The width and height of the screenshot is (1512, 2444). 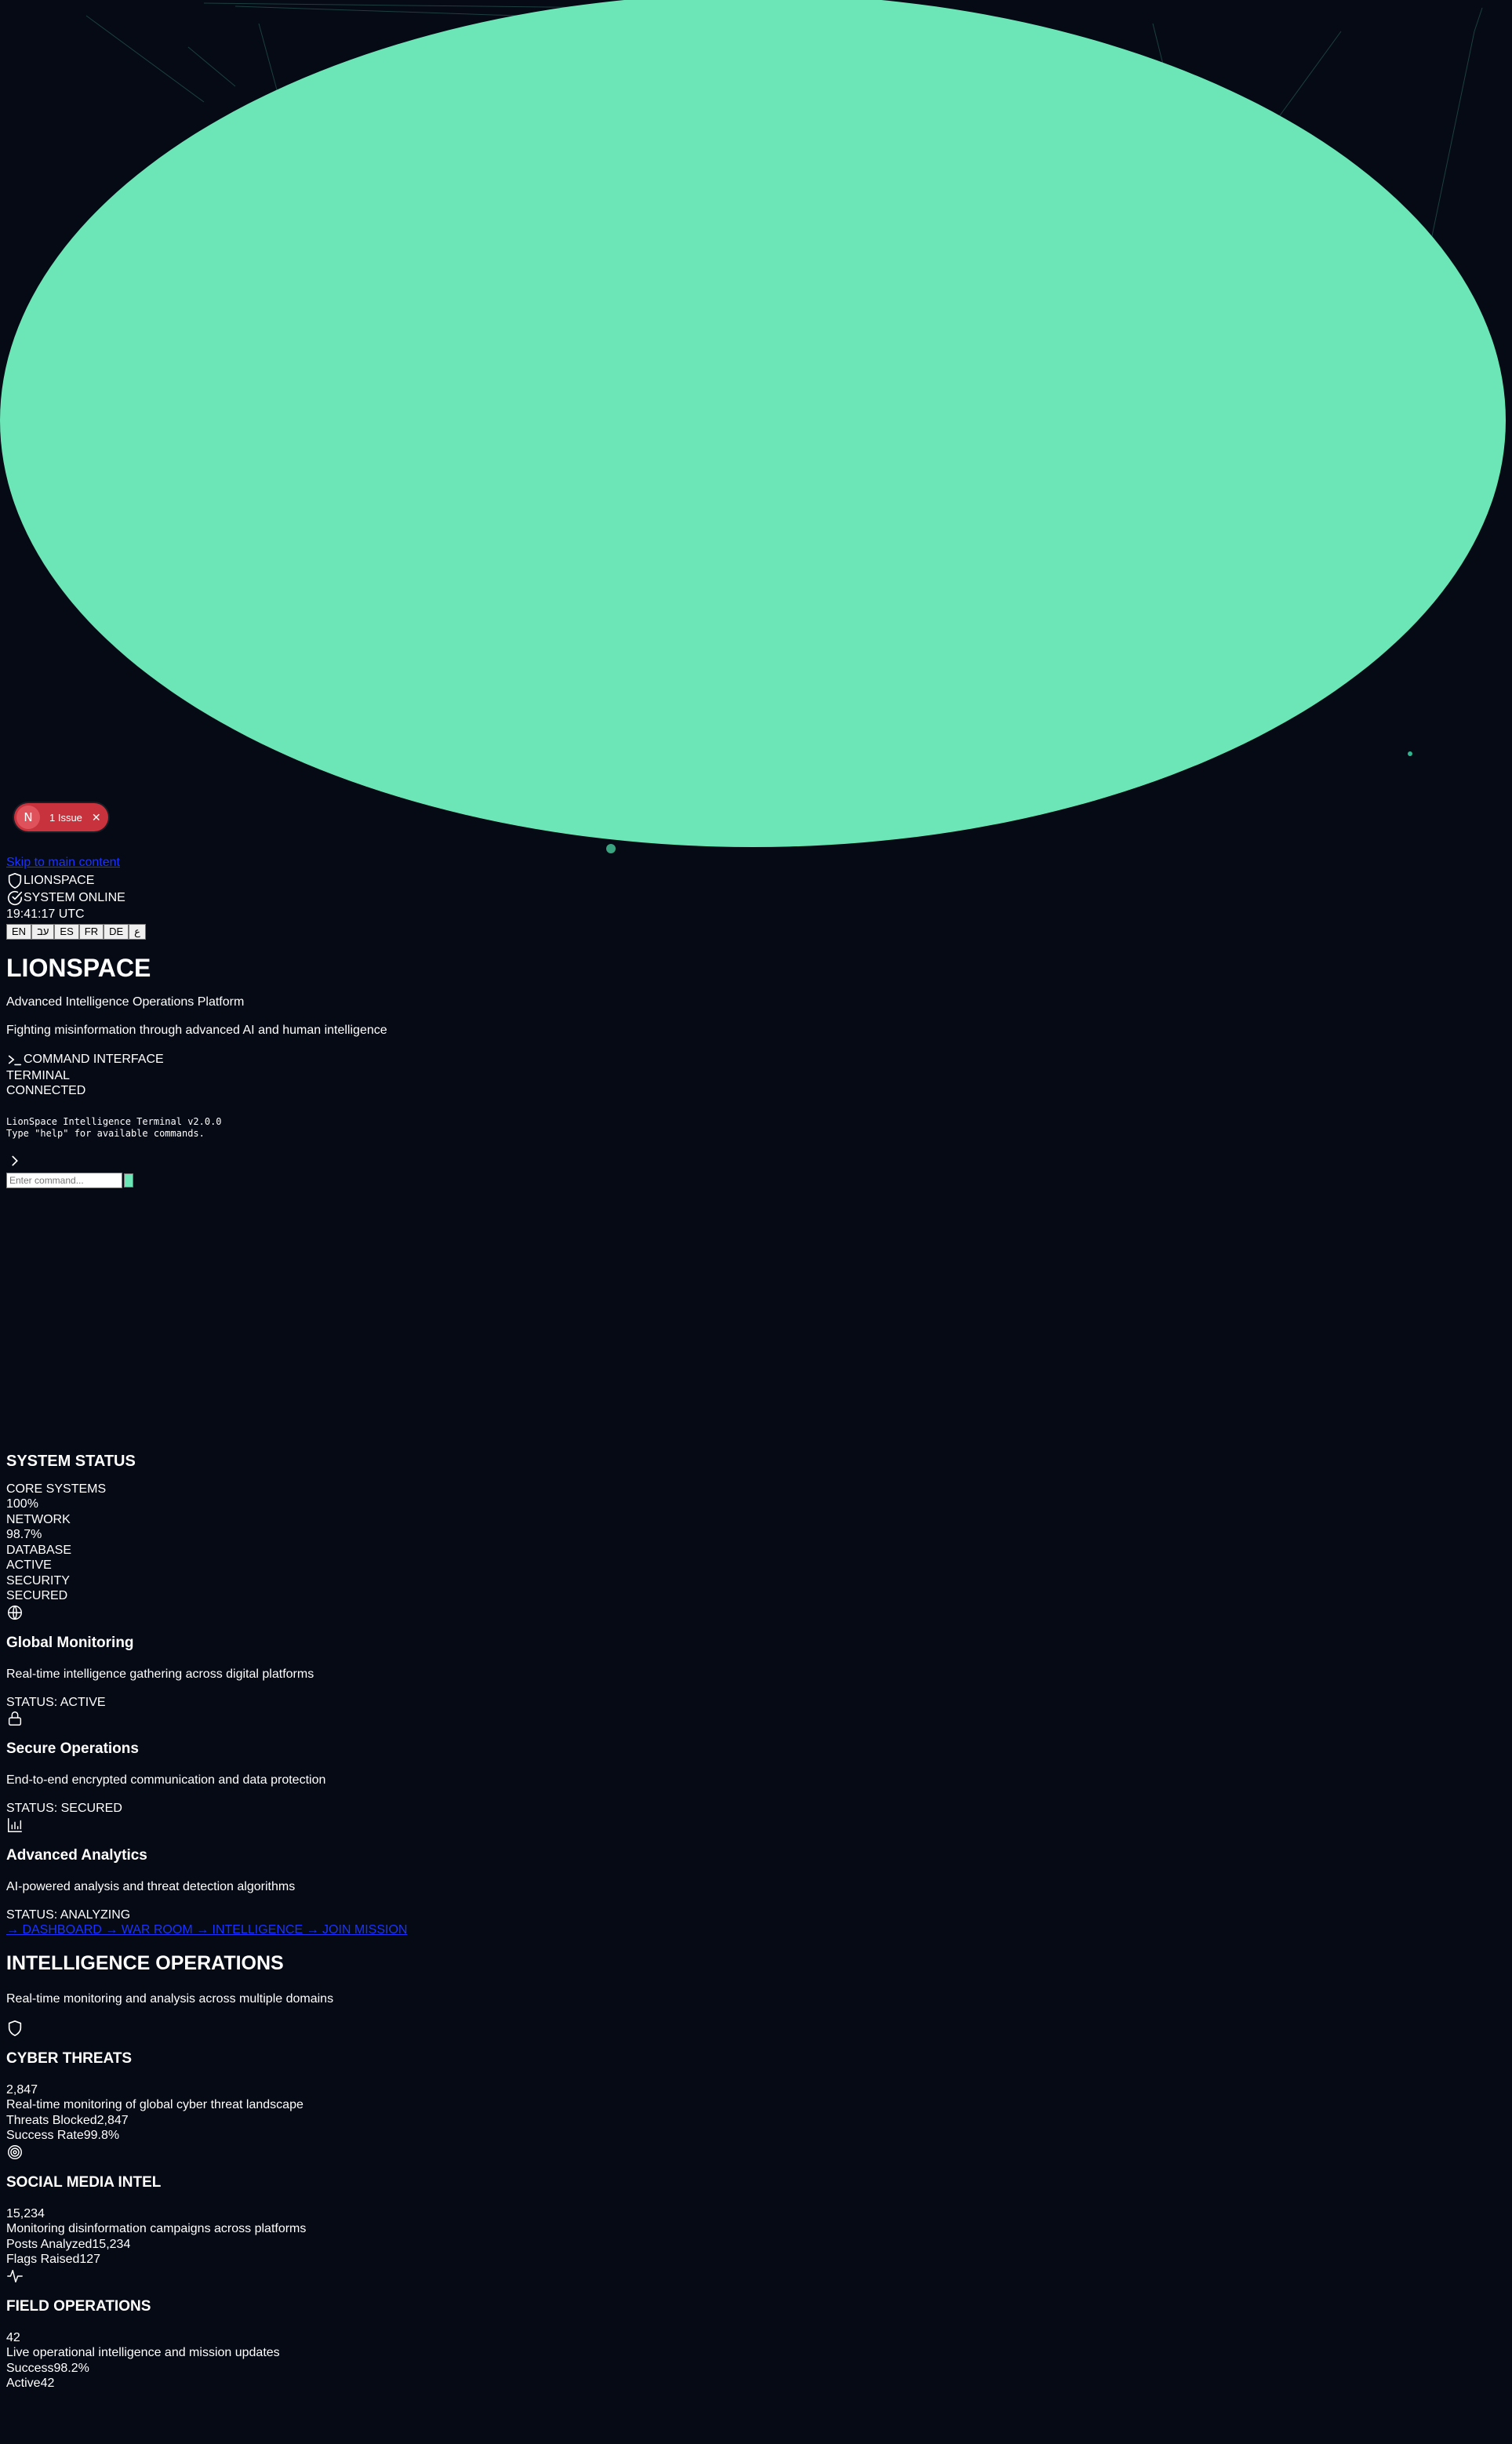 I want to click on brand-name: LIONSPACE, so click(x=59, y=881).